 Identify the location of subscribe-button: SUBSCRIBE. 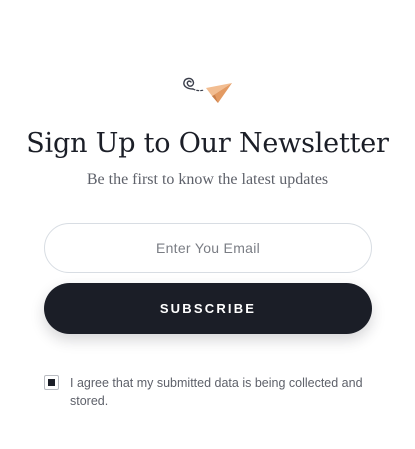
(208, 308).